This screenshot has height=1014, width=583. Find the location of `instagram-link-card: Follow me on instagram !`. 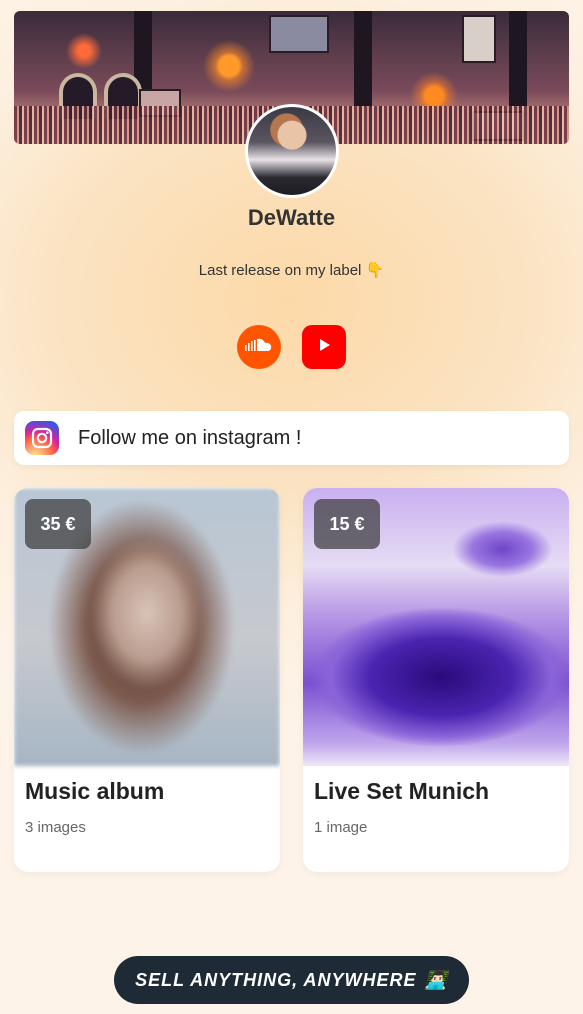

instagram-link-card: Follow me on instagram ! is located at coordinates (291, 438).